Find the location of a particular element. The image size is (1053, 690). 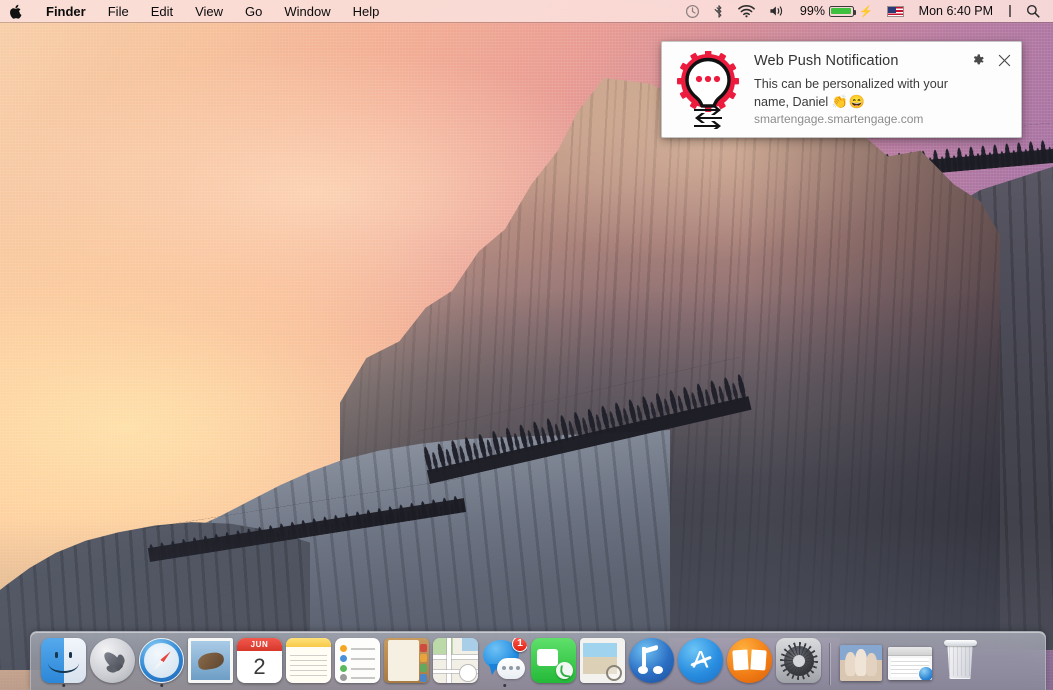

trash-icon is located at coordinates (960, 660).